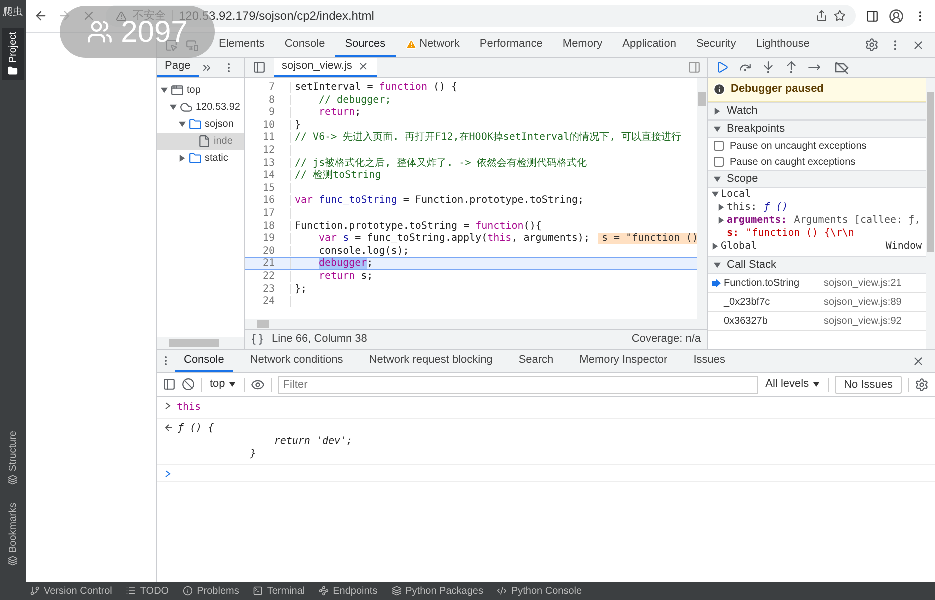 This screenshot has width=935, height=600. Describe the element at coordinates (709, 361) in the screenshot. I see `drawer-tab: Issues` at that location.